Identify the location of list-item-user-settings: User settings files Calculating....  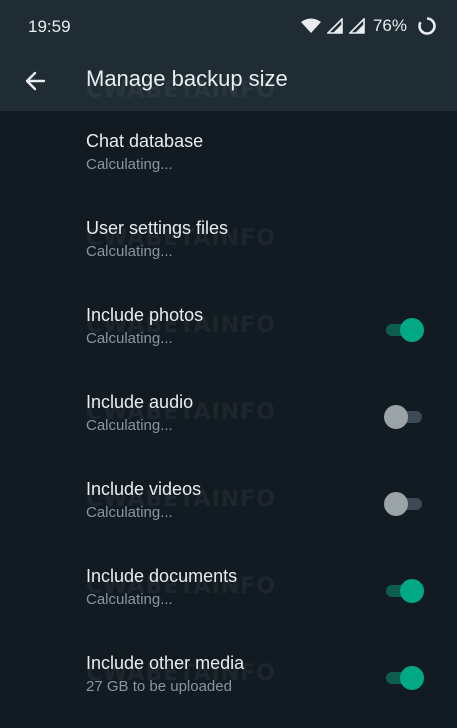
(228, 241).